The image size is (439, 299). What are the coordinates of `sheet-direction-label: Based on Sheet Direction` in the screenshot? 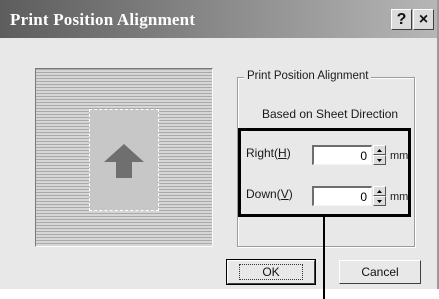 It's located at (330, 114).